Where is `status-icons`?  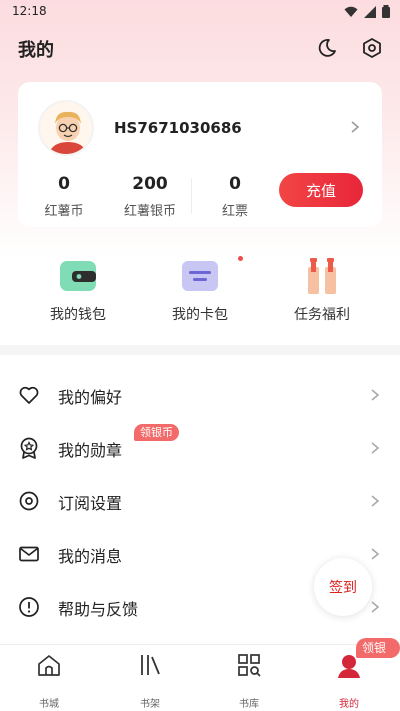 status-icons is located at coordinates (367, 11).